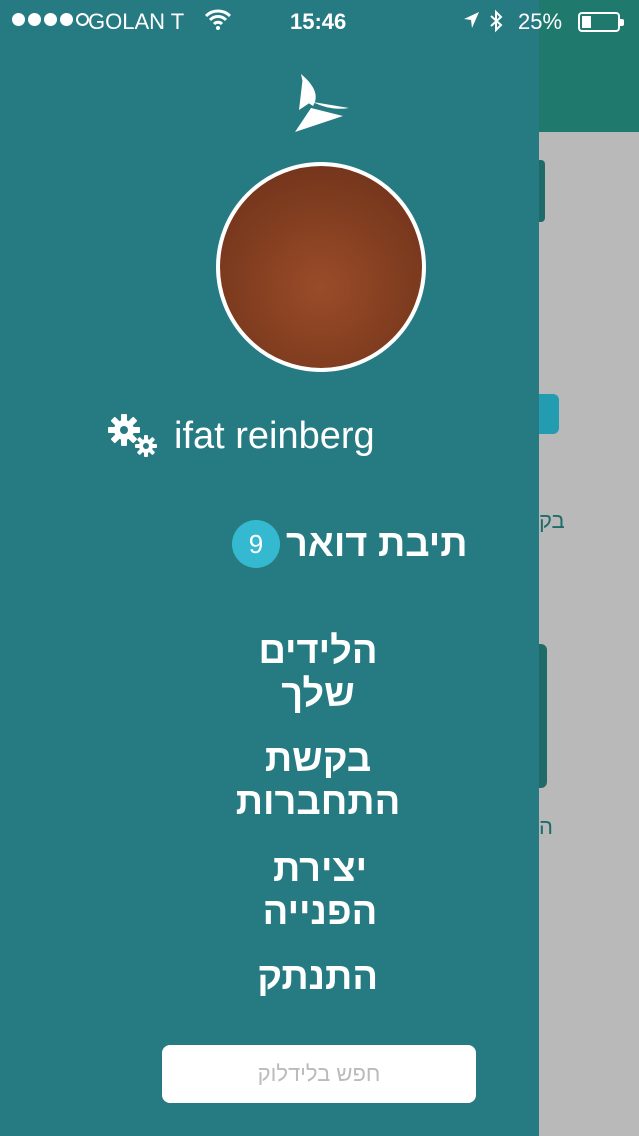  Describe the element at coordinates (320, 891) in the screenshot. I see `menu-item-create-request: יצירת הפנייה` at that location.